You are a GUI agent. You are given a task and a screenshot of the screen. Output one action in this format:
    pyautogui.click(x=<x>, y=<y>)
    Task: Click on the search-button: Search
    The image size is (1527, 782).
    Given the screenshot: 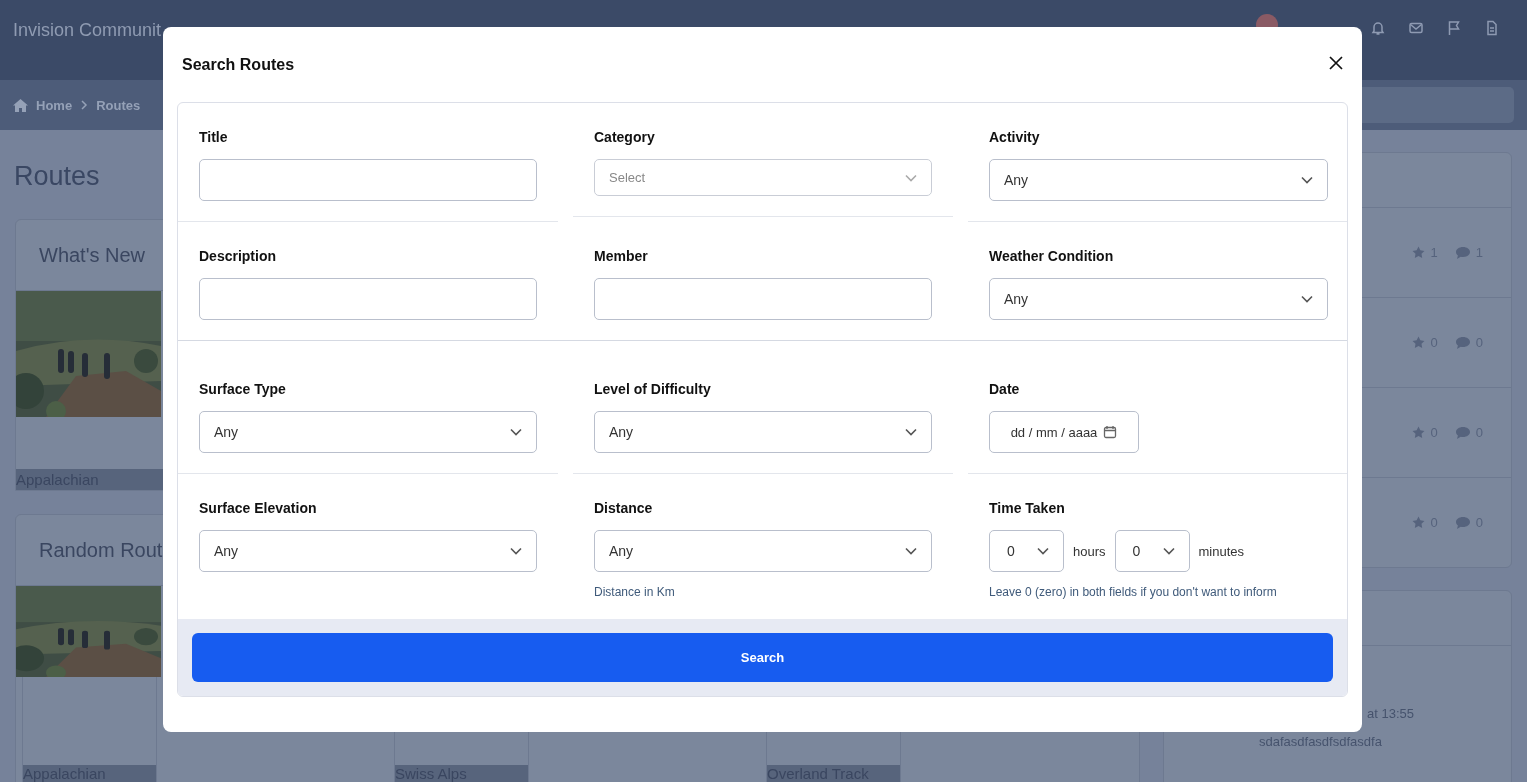 What is the action you would take?
    pyautogui.click(x=762, y=657)
    